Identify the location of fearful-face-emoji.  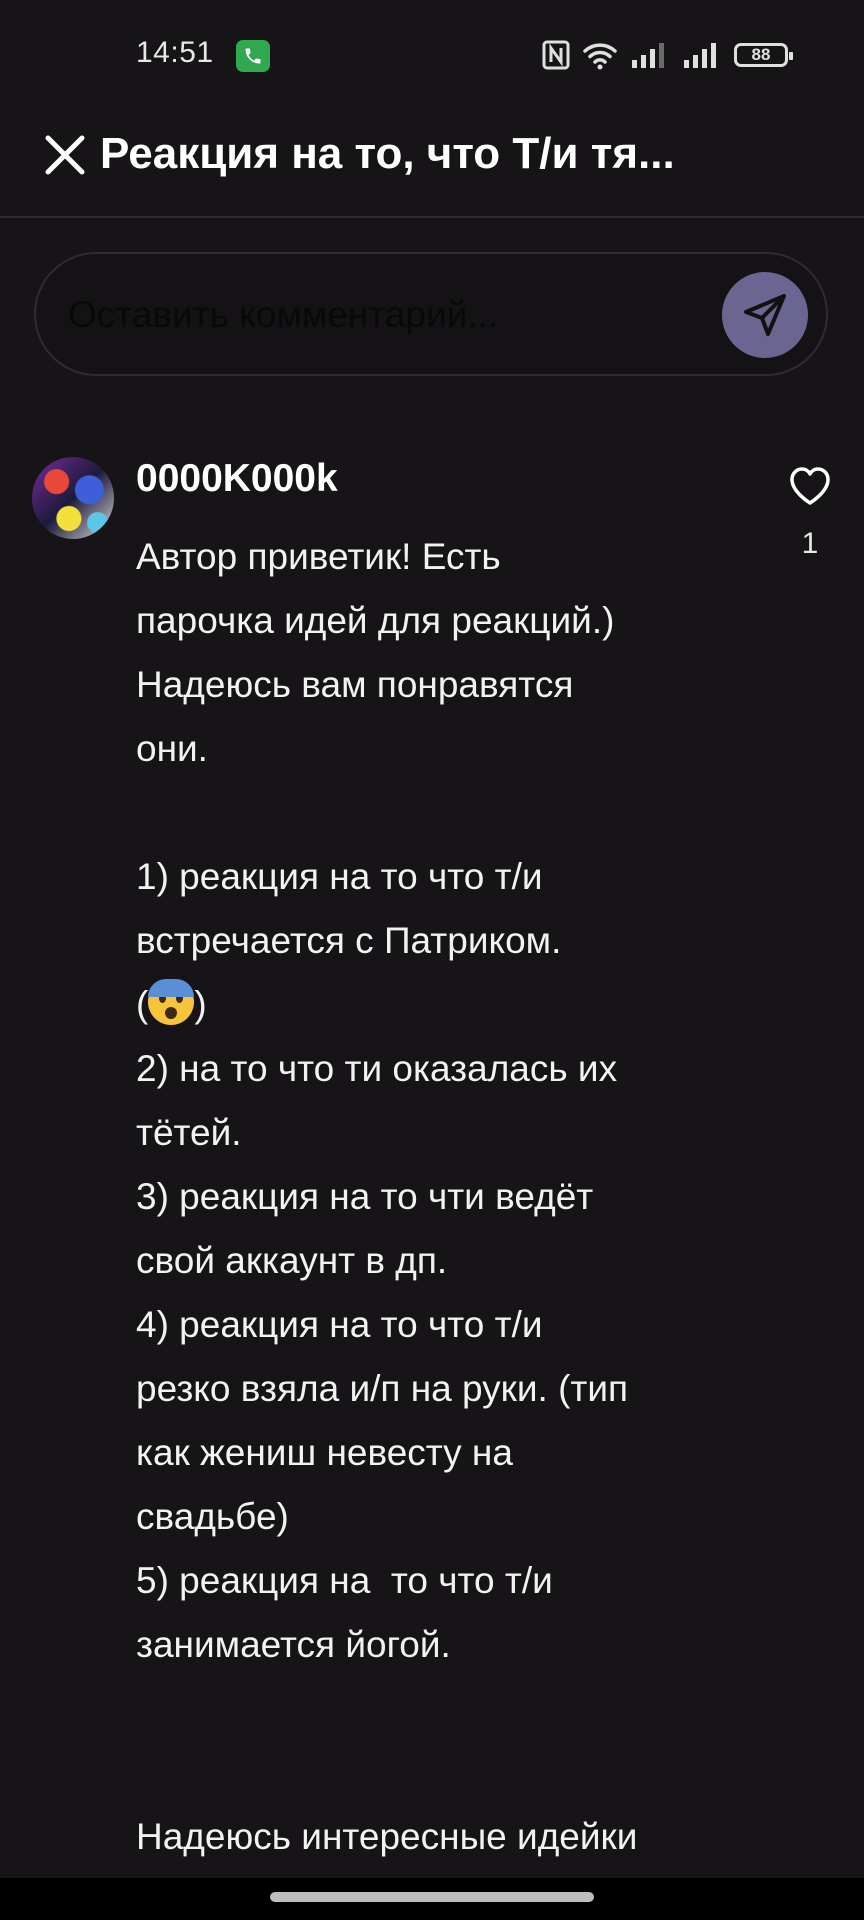
(171, 1002).